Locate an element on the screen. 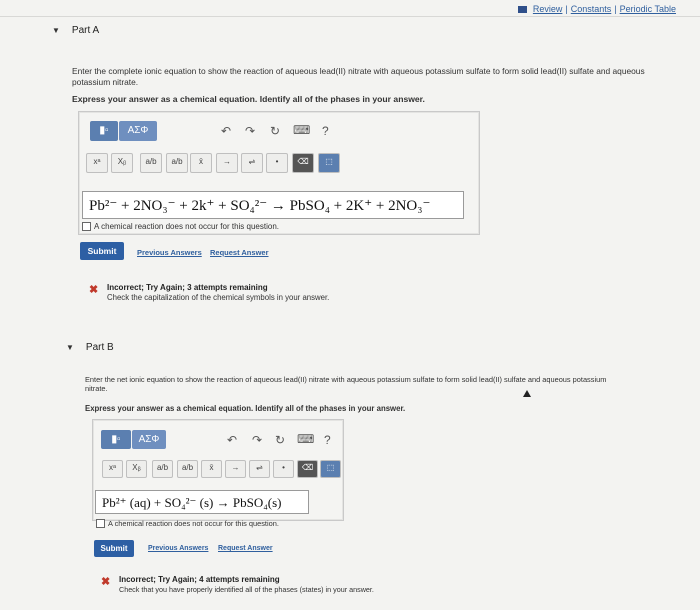 This screenshot has height=610, width=700. book-icon is located at coordinates (522, 9).